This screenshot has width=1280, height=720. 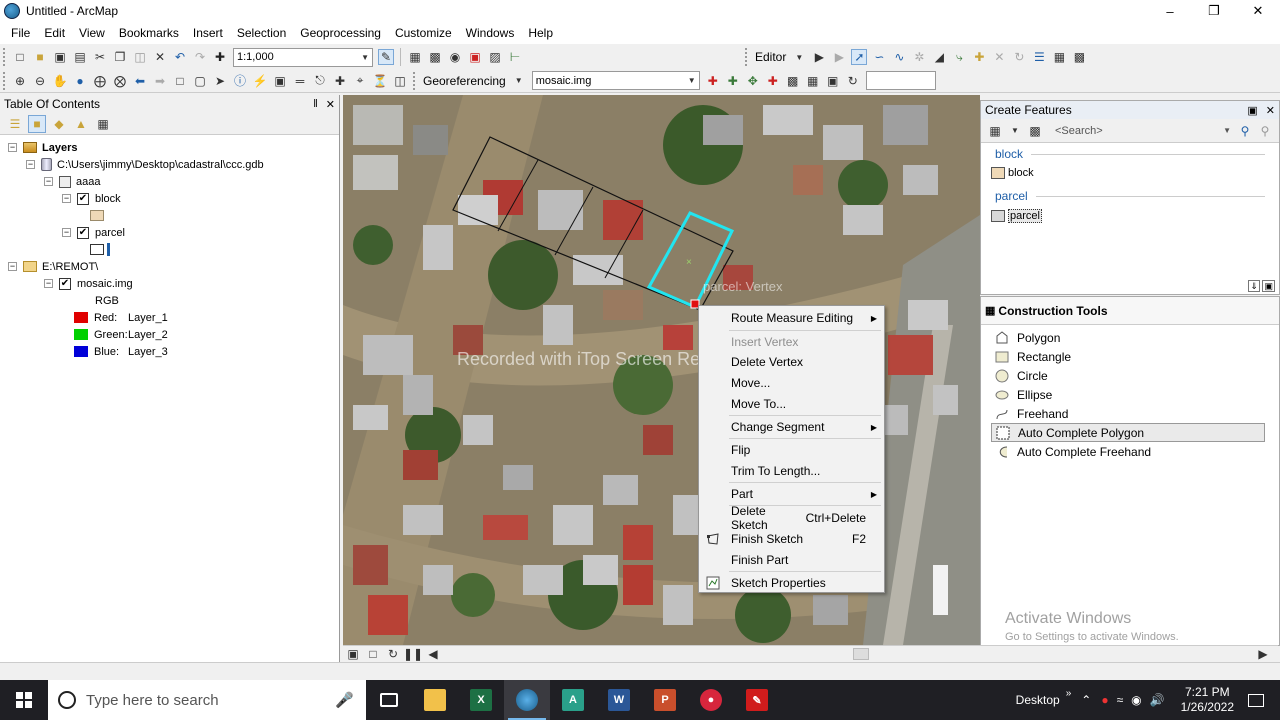 What do you see at coordinates (100, 57) in the screenshot?
I see `cut-icon: ✂` at bounding box center [100, 57].